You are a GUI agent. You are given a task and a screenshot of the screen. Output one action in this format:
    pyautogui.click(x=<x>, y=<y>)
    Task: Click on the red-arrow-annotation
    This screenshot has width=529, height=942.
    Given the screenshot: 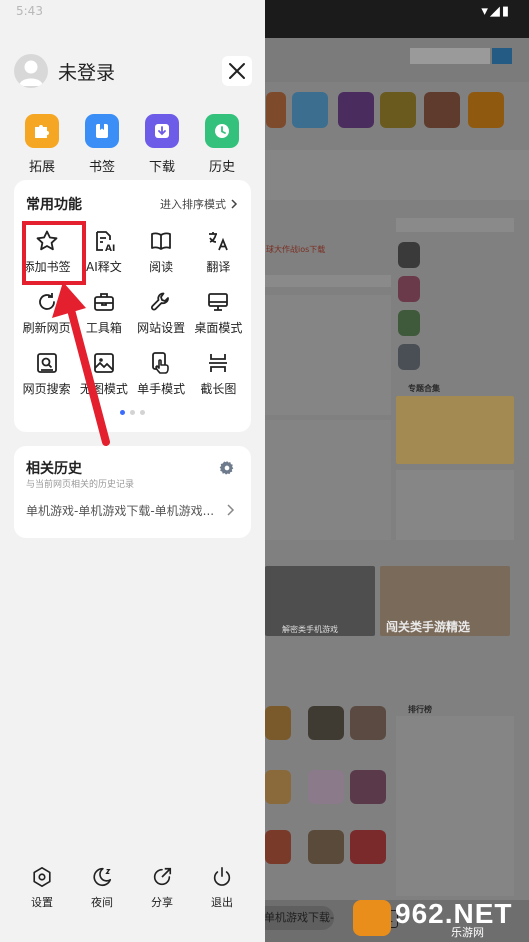 What is the action you would take?
    pyautogui.click(x=81, y=364)
    